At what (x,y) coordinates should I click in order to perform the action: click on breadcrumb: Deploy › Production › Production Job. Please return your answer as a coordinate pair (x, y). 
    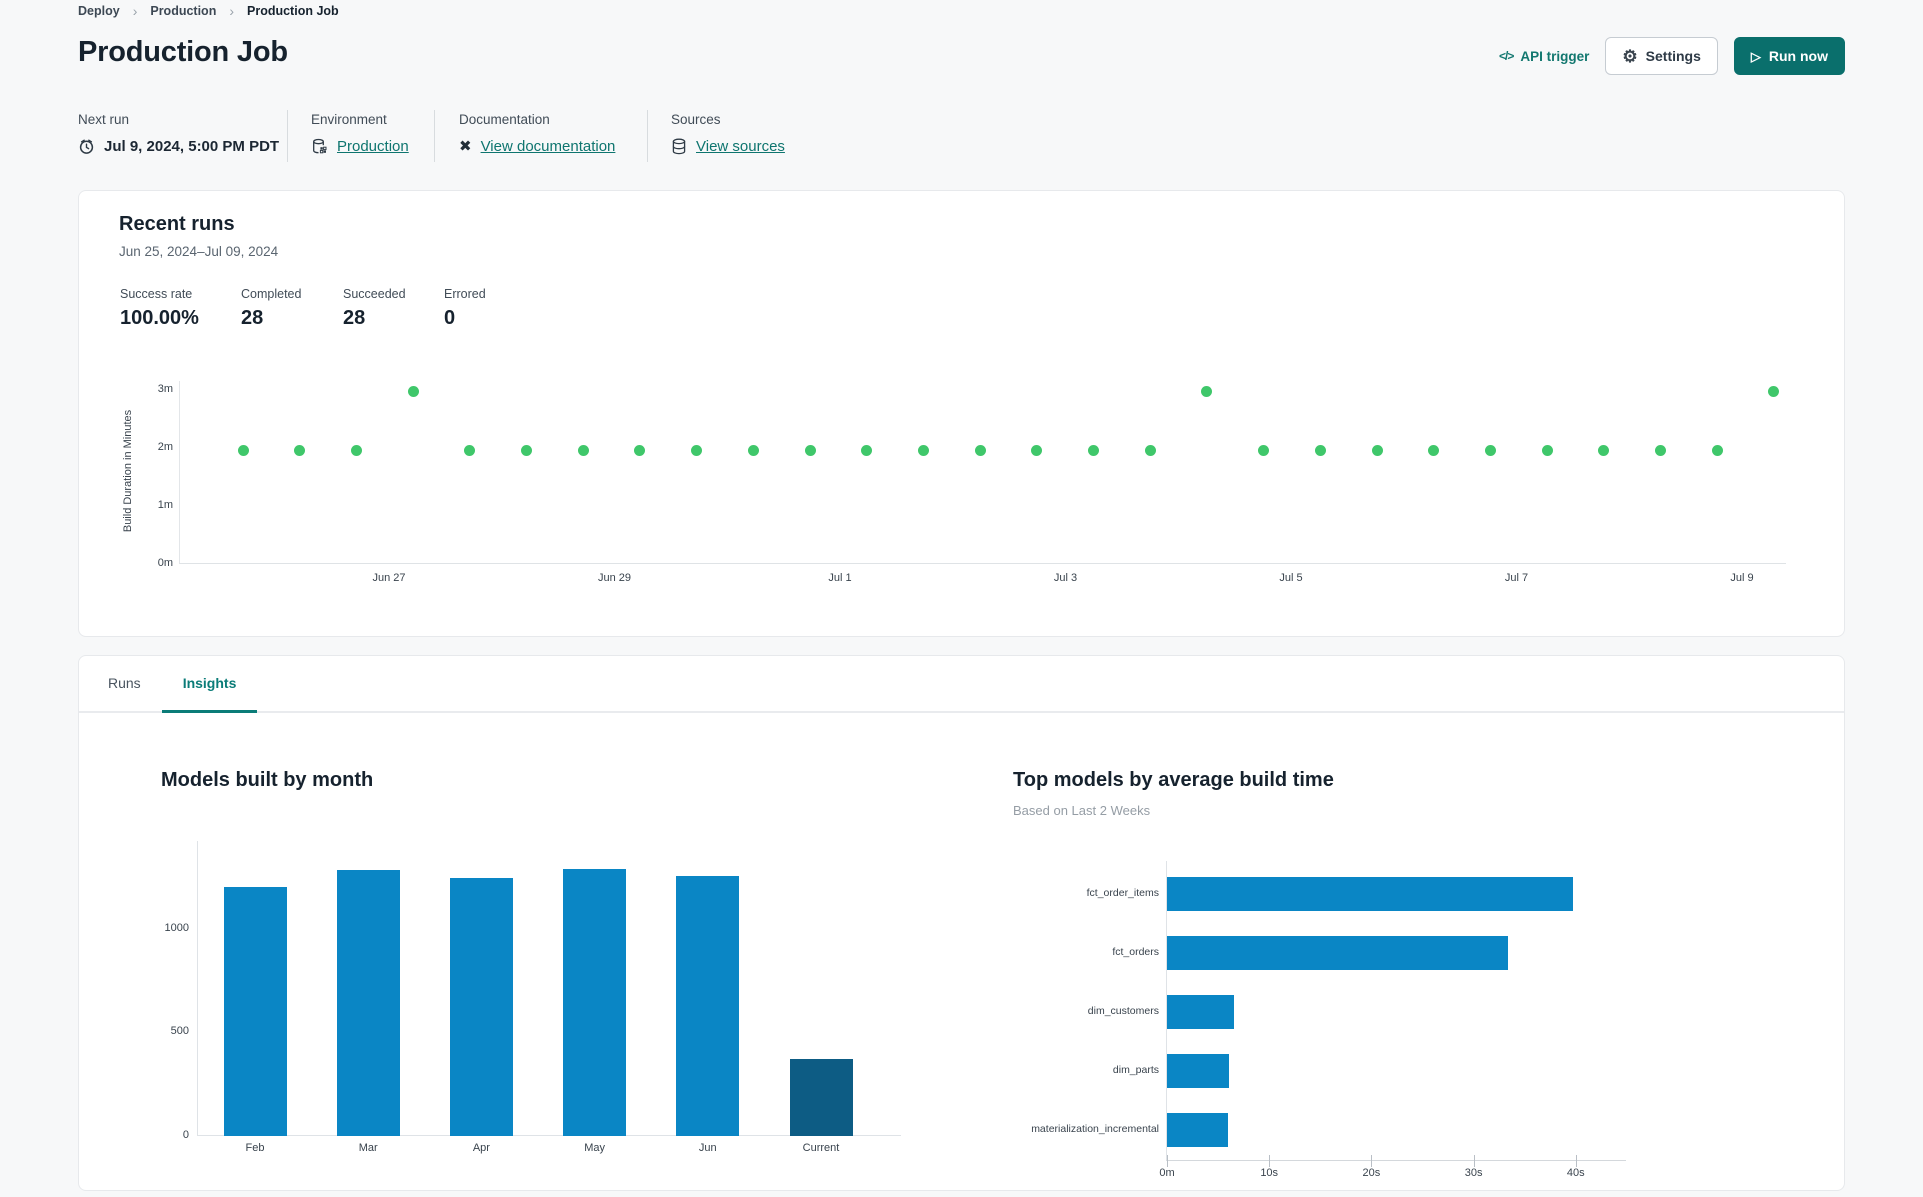
    Looking at the image, I should click on (208, 11).